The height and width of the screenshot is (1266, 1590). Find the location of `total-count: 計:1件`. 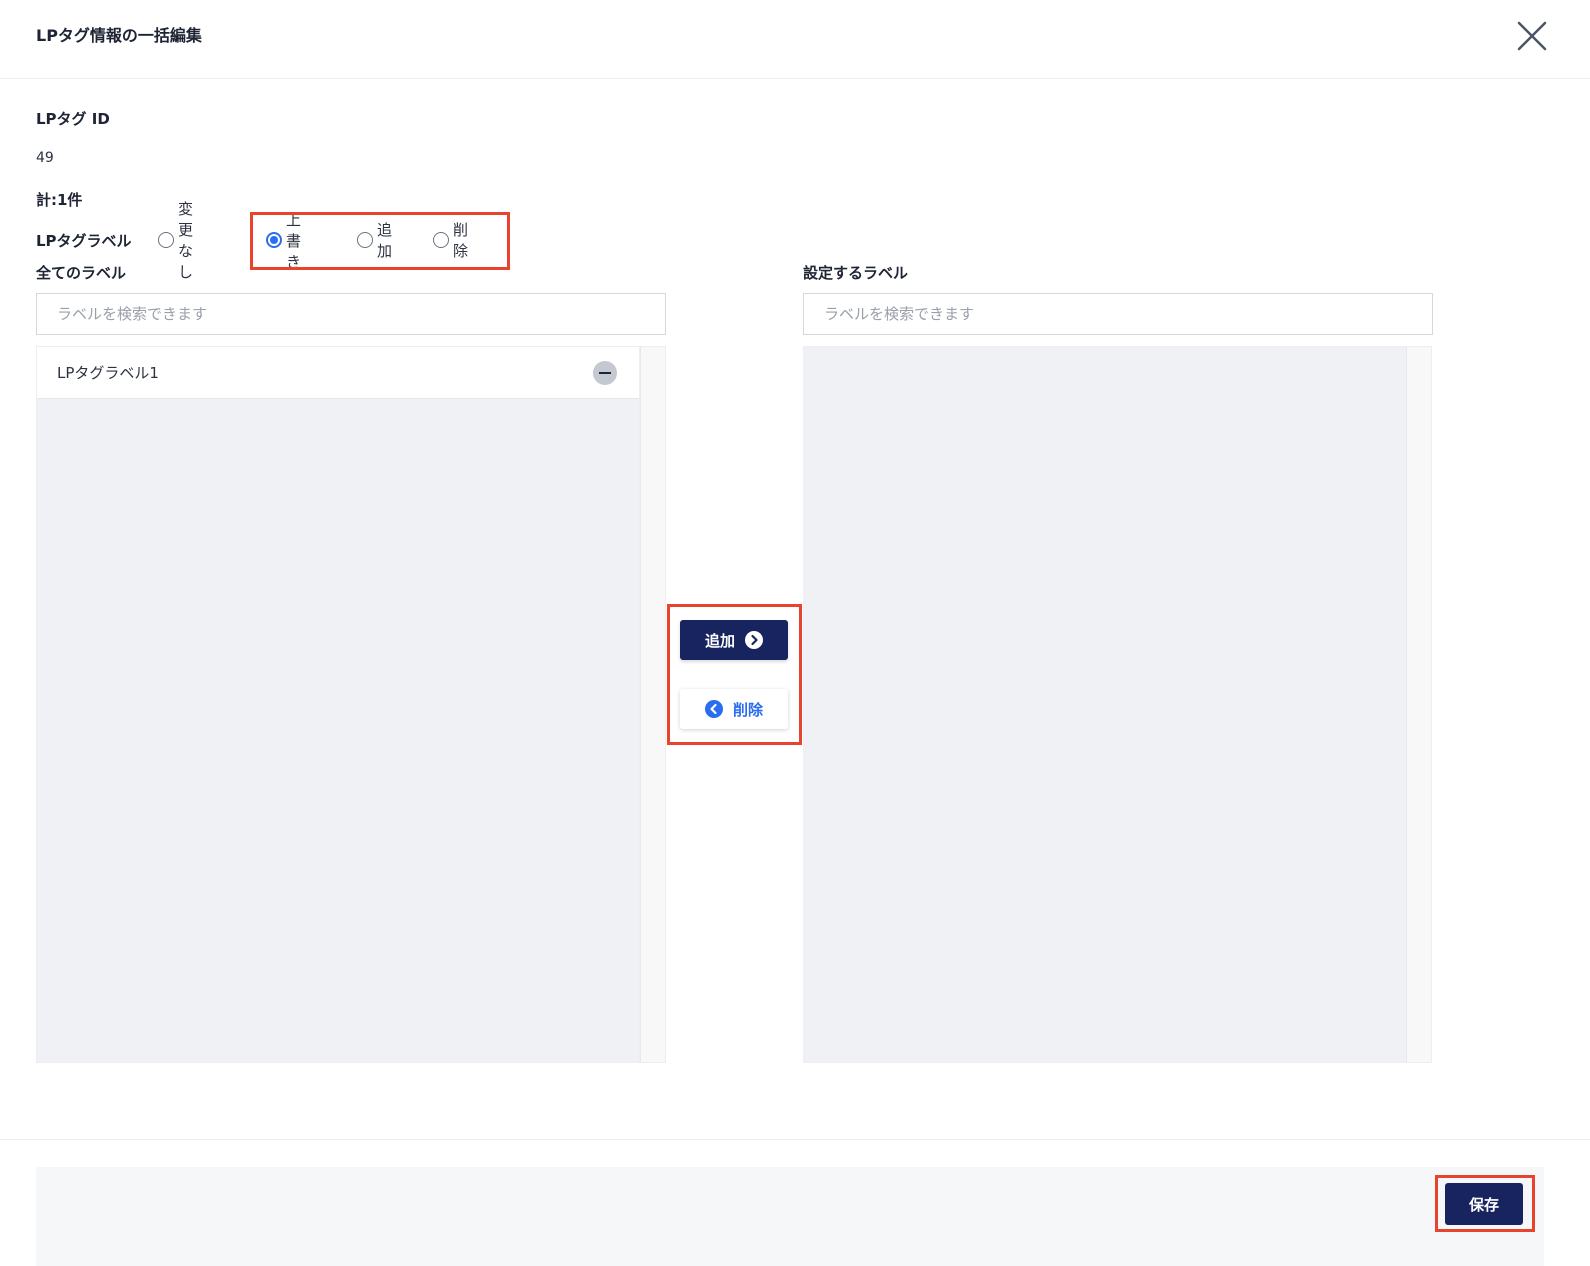

total-count: 計:1件 is located at coordinates (59, 200).